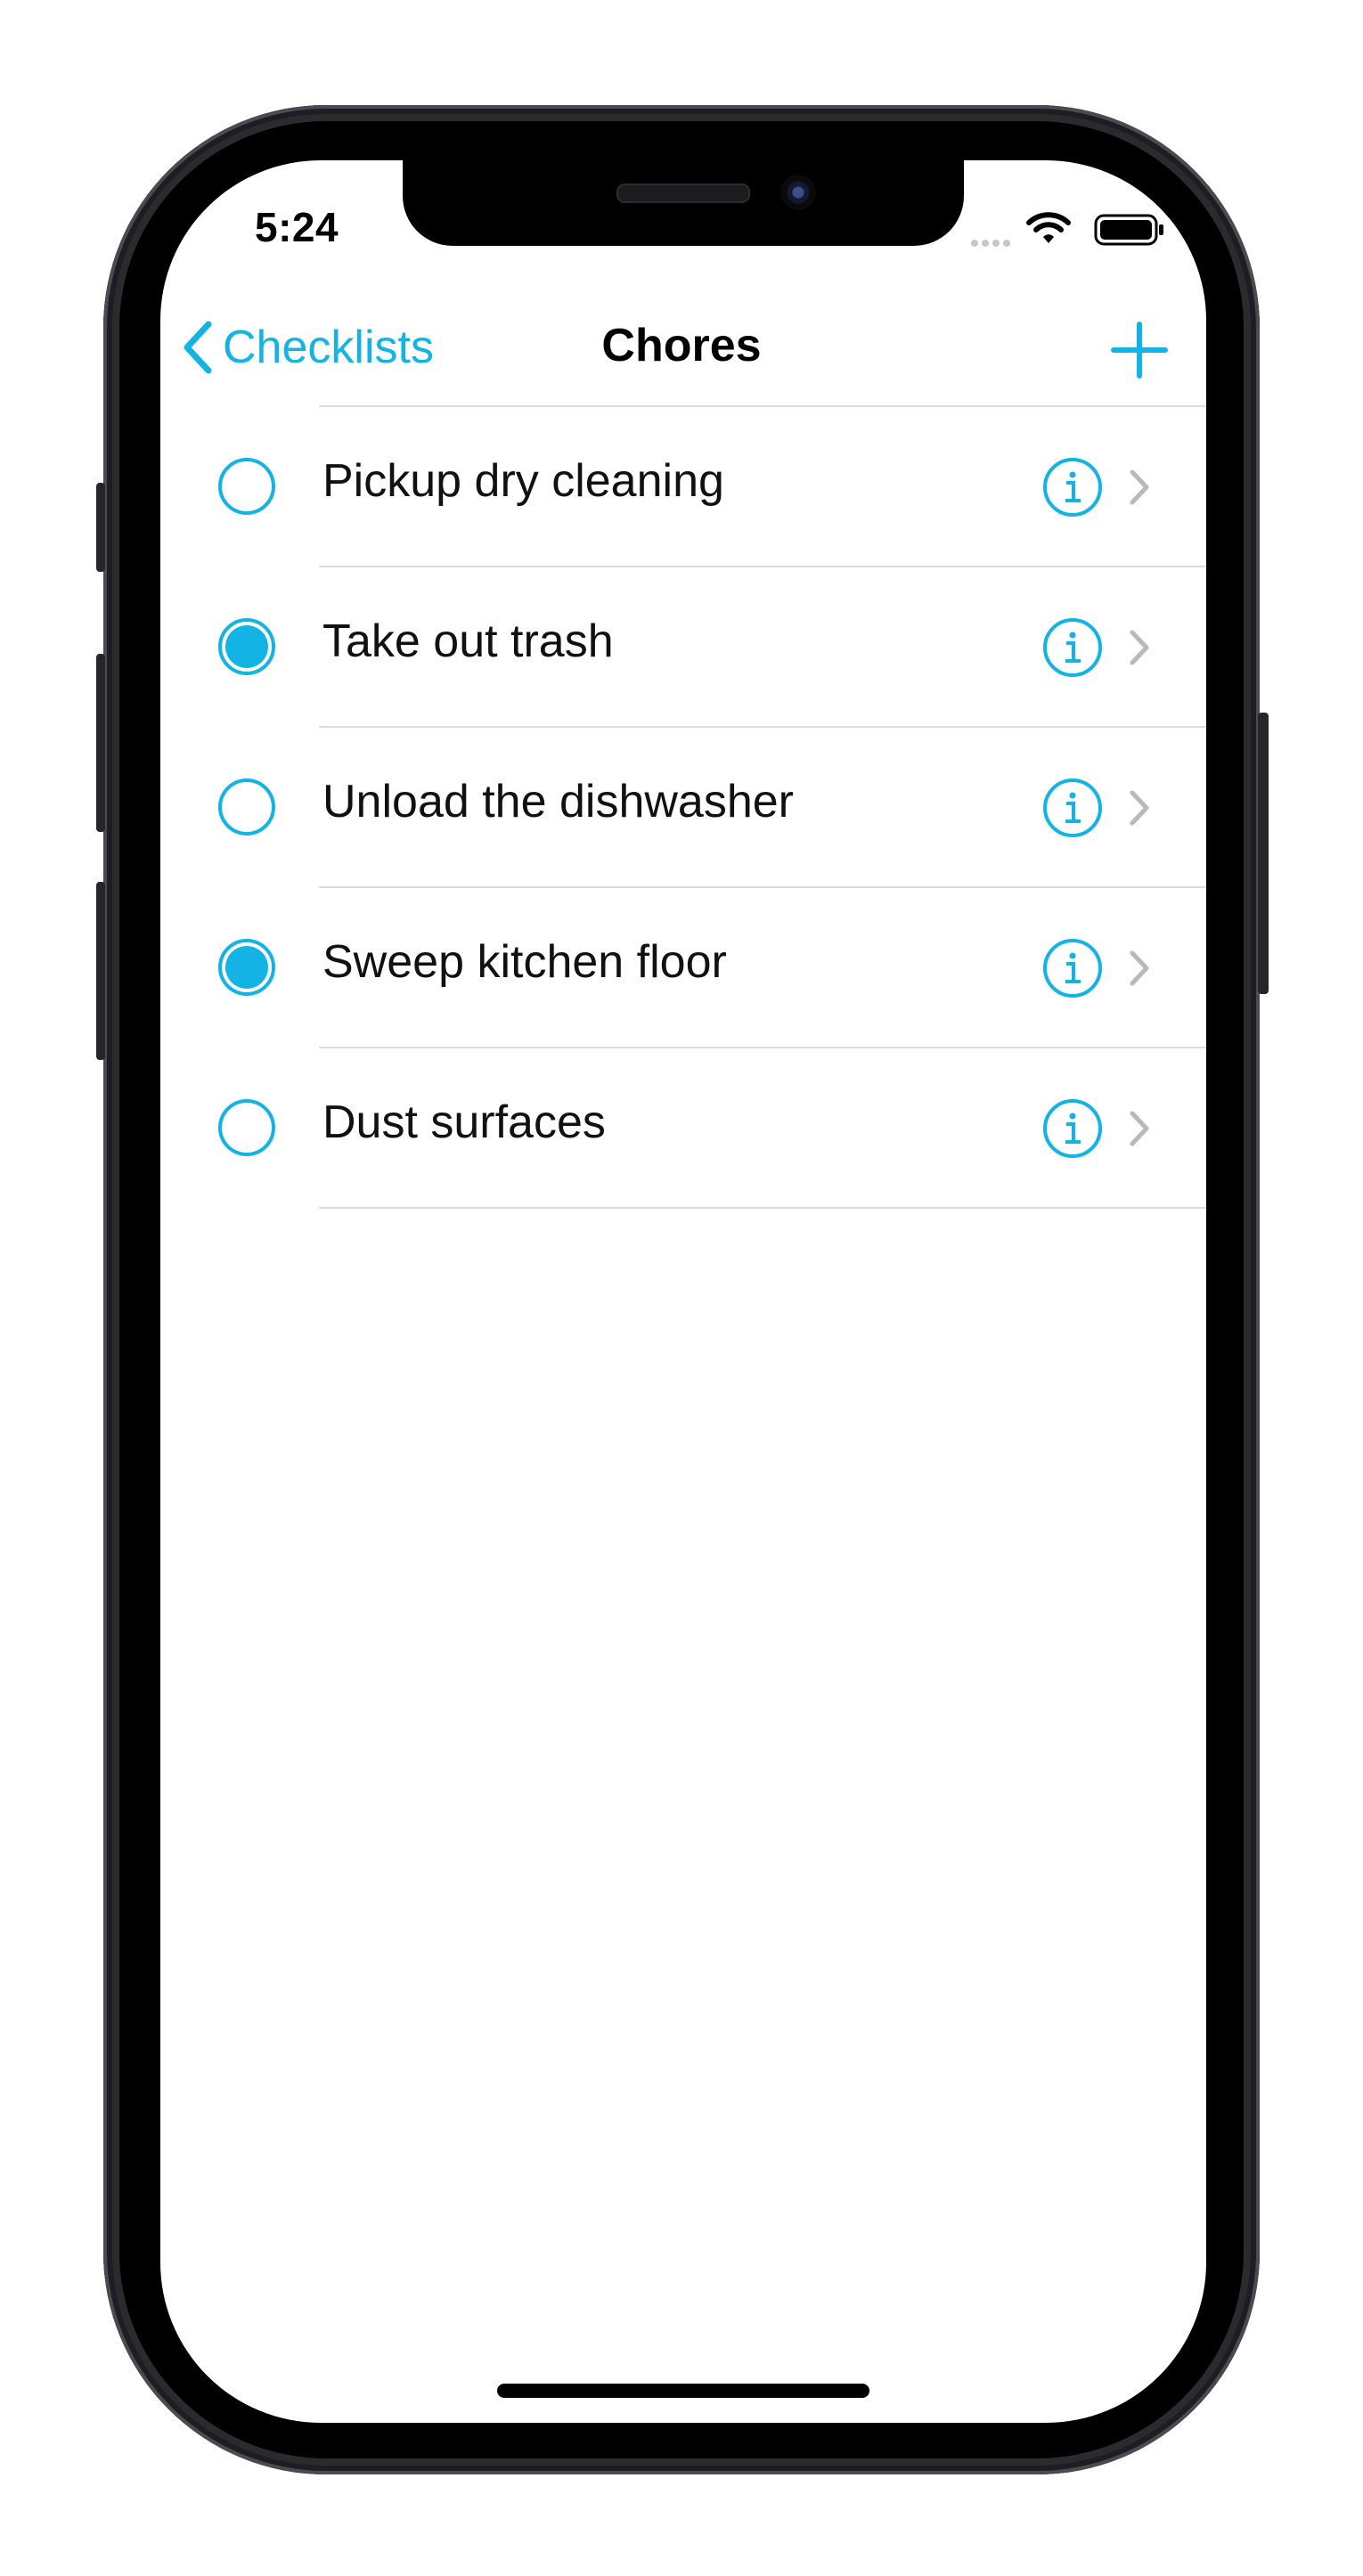 The image size is (1363, 2576). What do you see at coordinates (992, 243) in the screenshot?
I see `cellular-signal-icon` at bounding box center [992, 243].